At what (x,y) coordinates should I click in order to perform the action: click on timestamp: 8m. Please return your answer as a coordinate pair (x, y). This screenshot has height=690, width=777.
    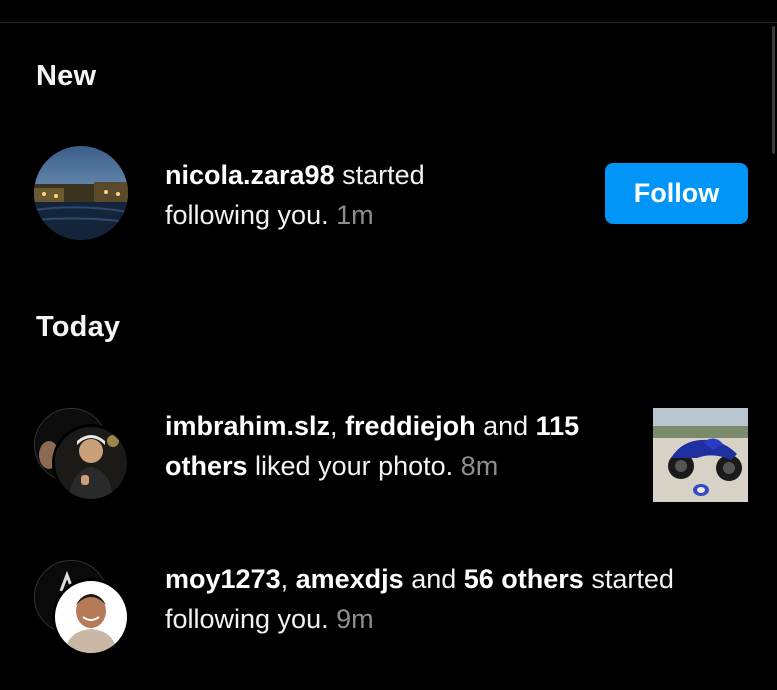
    Looking at the image, I should click on (479, 466).